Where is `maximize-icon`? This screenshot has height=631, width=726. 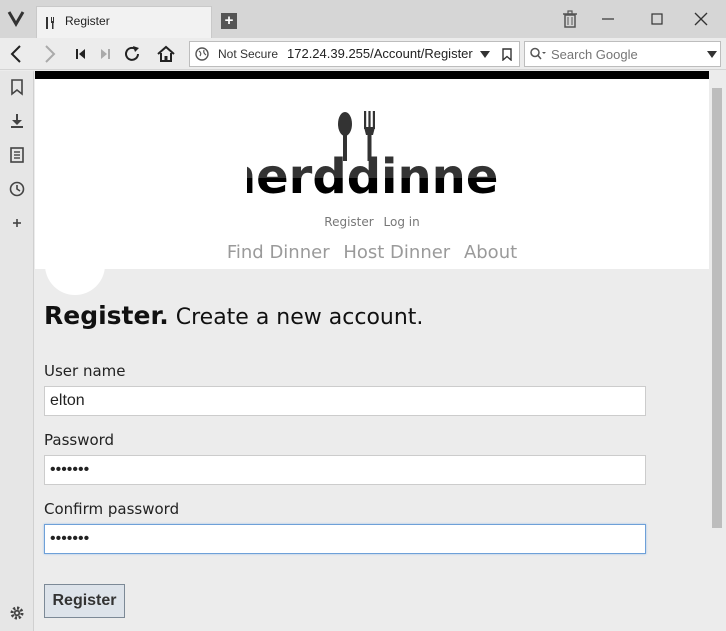 maximize-icon is located at coordinates (657, 19).